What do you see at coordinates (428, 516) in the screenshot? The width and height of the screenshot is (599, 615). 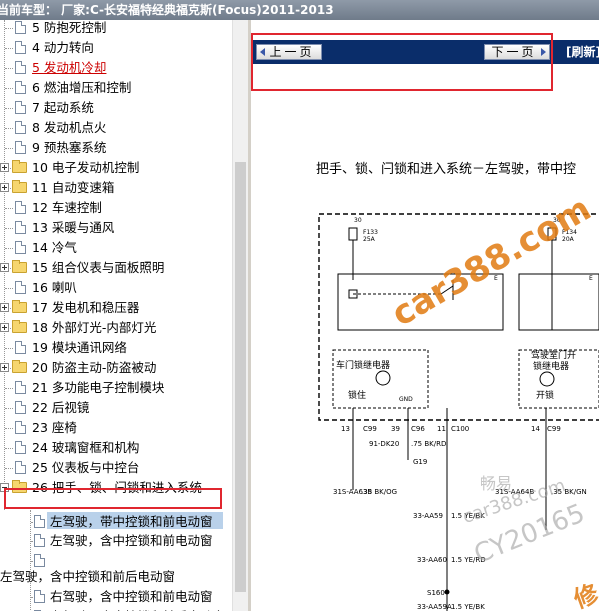 I see `wire-label: 33-AA59` at bounding box center [428, 516].